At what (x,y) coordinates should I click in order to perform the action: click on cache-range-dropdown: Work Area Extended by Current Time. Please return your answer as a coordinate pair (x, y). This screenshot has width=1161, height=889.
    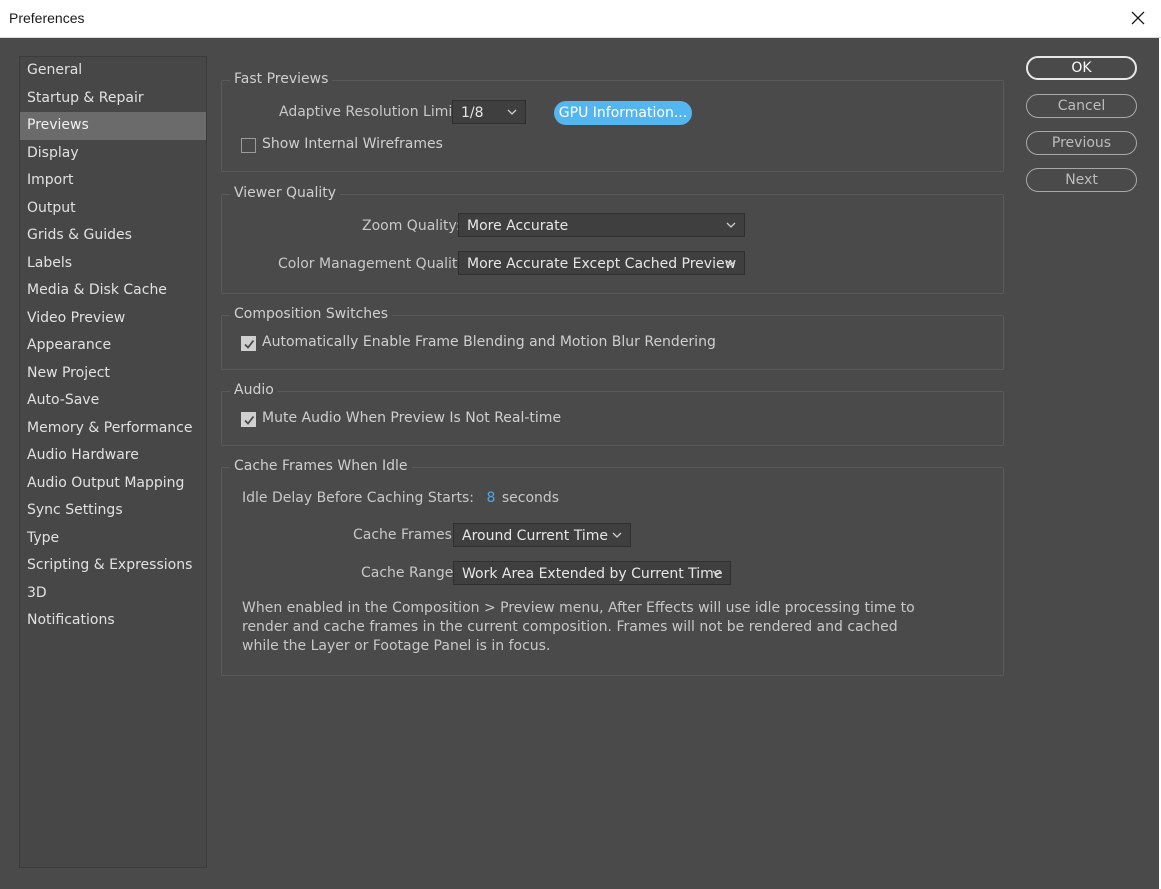
    Looking at the image, I should click on (592, 573).